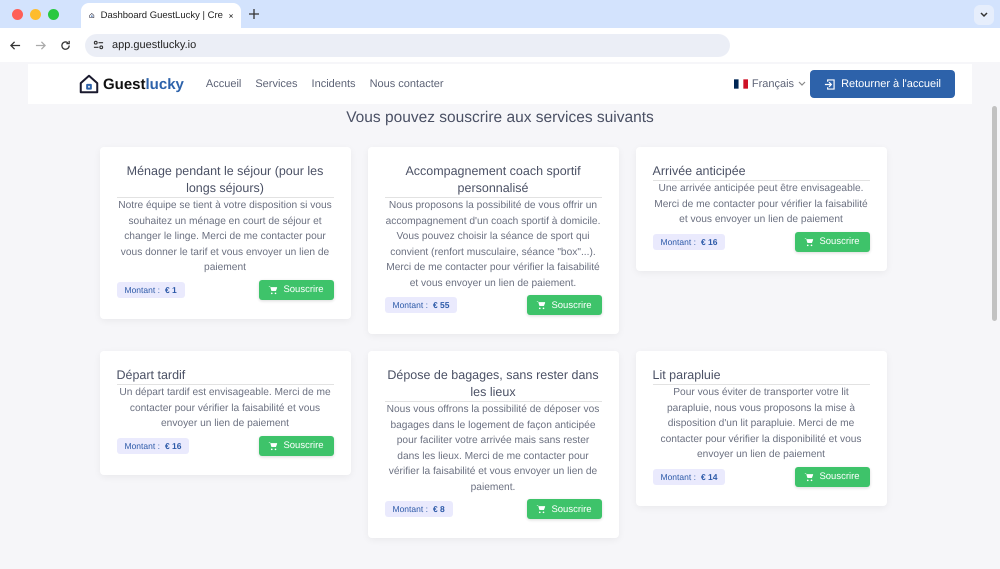 This screenshot has width=1000, height=569. What do you see at coordinates (154, 45) in the screenshot?
I see `url-text: app.guestlucky.io` at bounding box center [154, 45].